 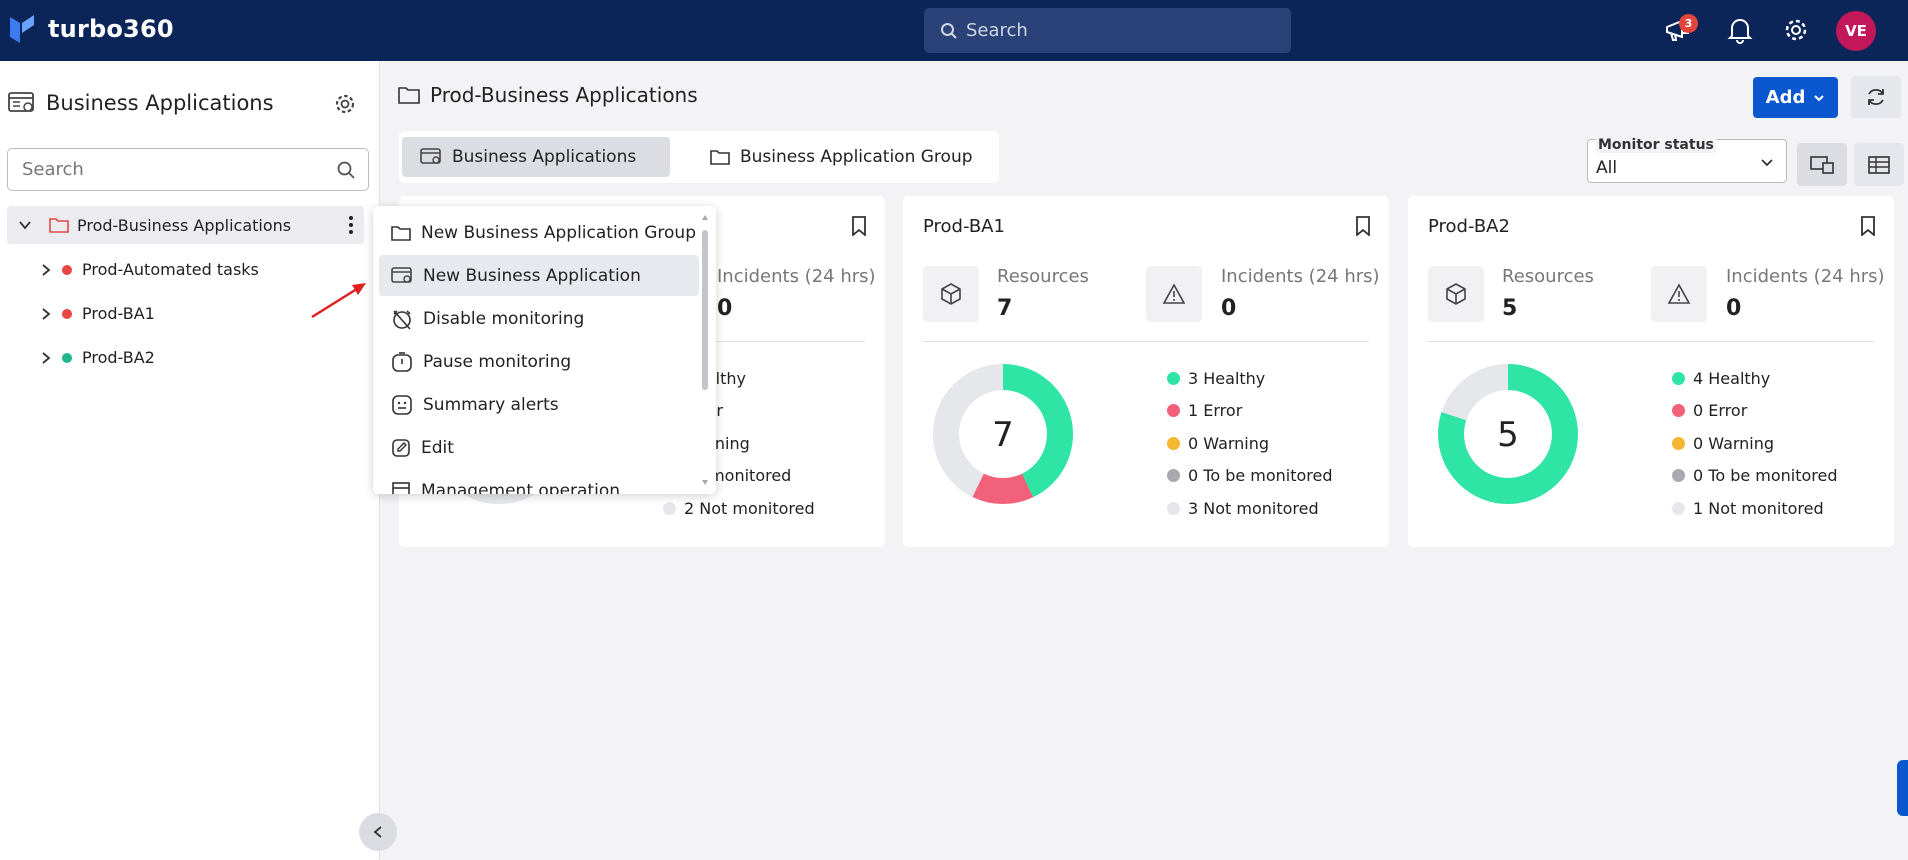 I want to click on scroll-up-icon, so click(x=705, y=218).